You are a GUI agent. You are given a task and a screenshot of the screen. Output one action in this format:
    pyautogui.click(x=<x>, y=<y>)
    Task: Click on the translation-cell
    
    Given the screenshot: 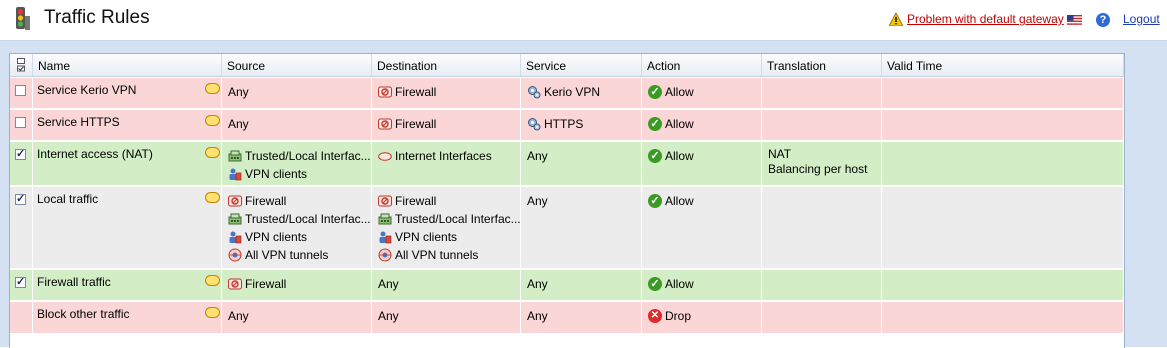 What is the action you would take?
    pyautogui.click(x=822, y=317)
    